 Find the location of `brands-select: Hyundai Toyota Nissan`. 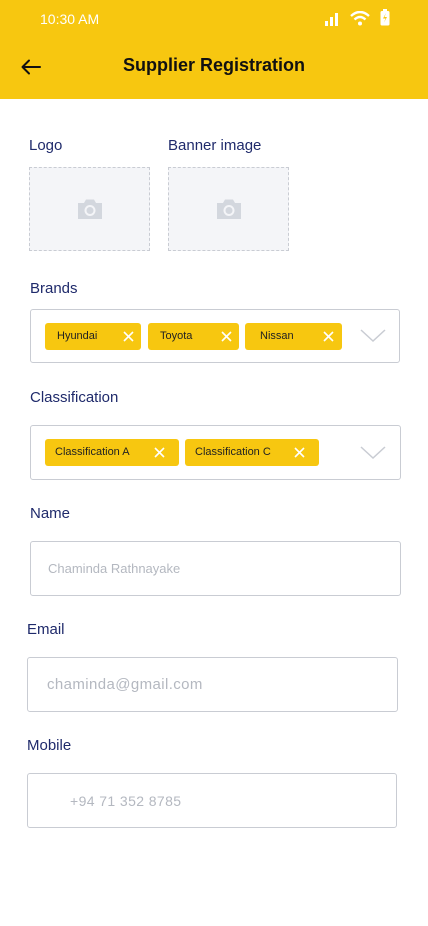

brands-select: Hyundai Toyota Nissan is located at coordinates (215, 336).